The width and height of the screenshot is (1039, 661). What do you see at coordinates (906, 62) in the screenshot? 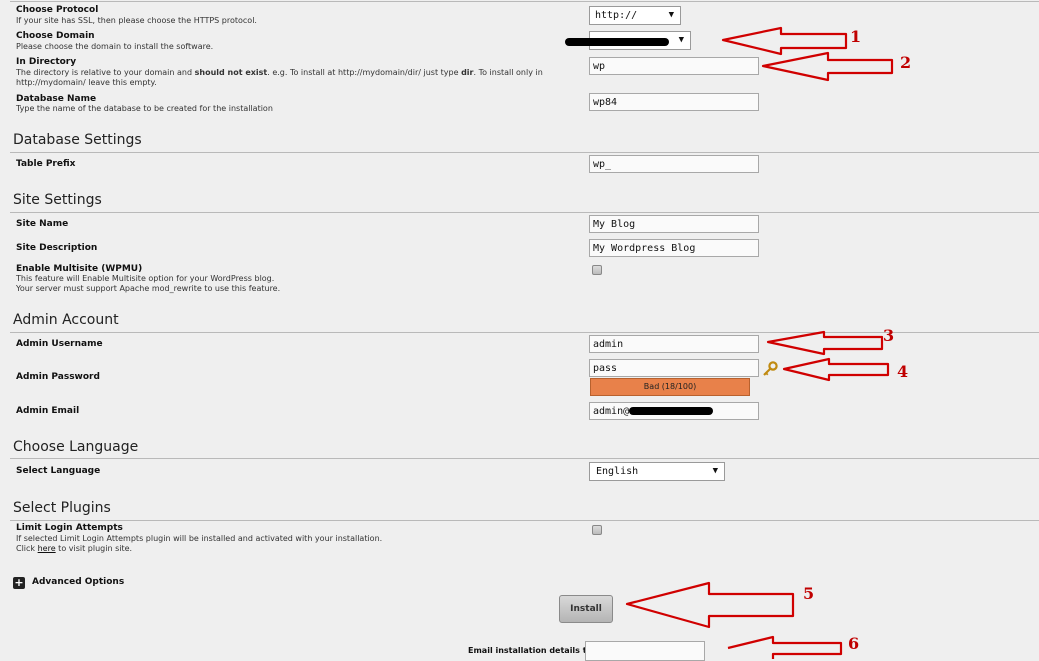
I see `annotation-number-2: 2` at bounding box center [906, 62].